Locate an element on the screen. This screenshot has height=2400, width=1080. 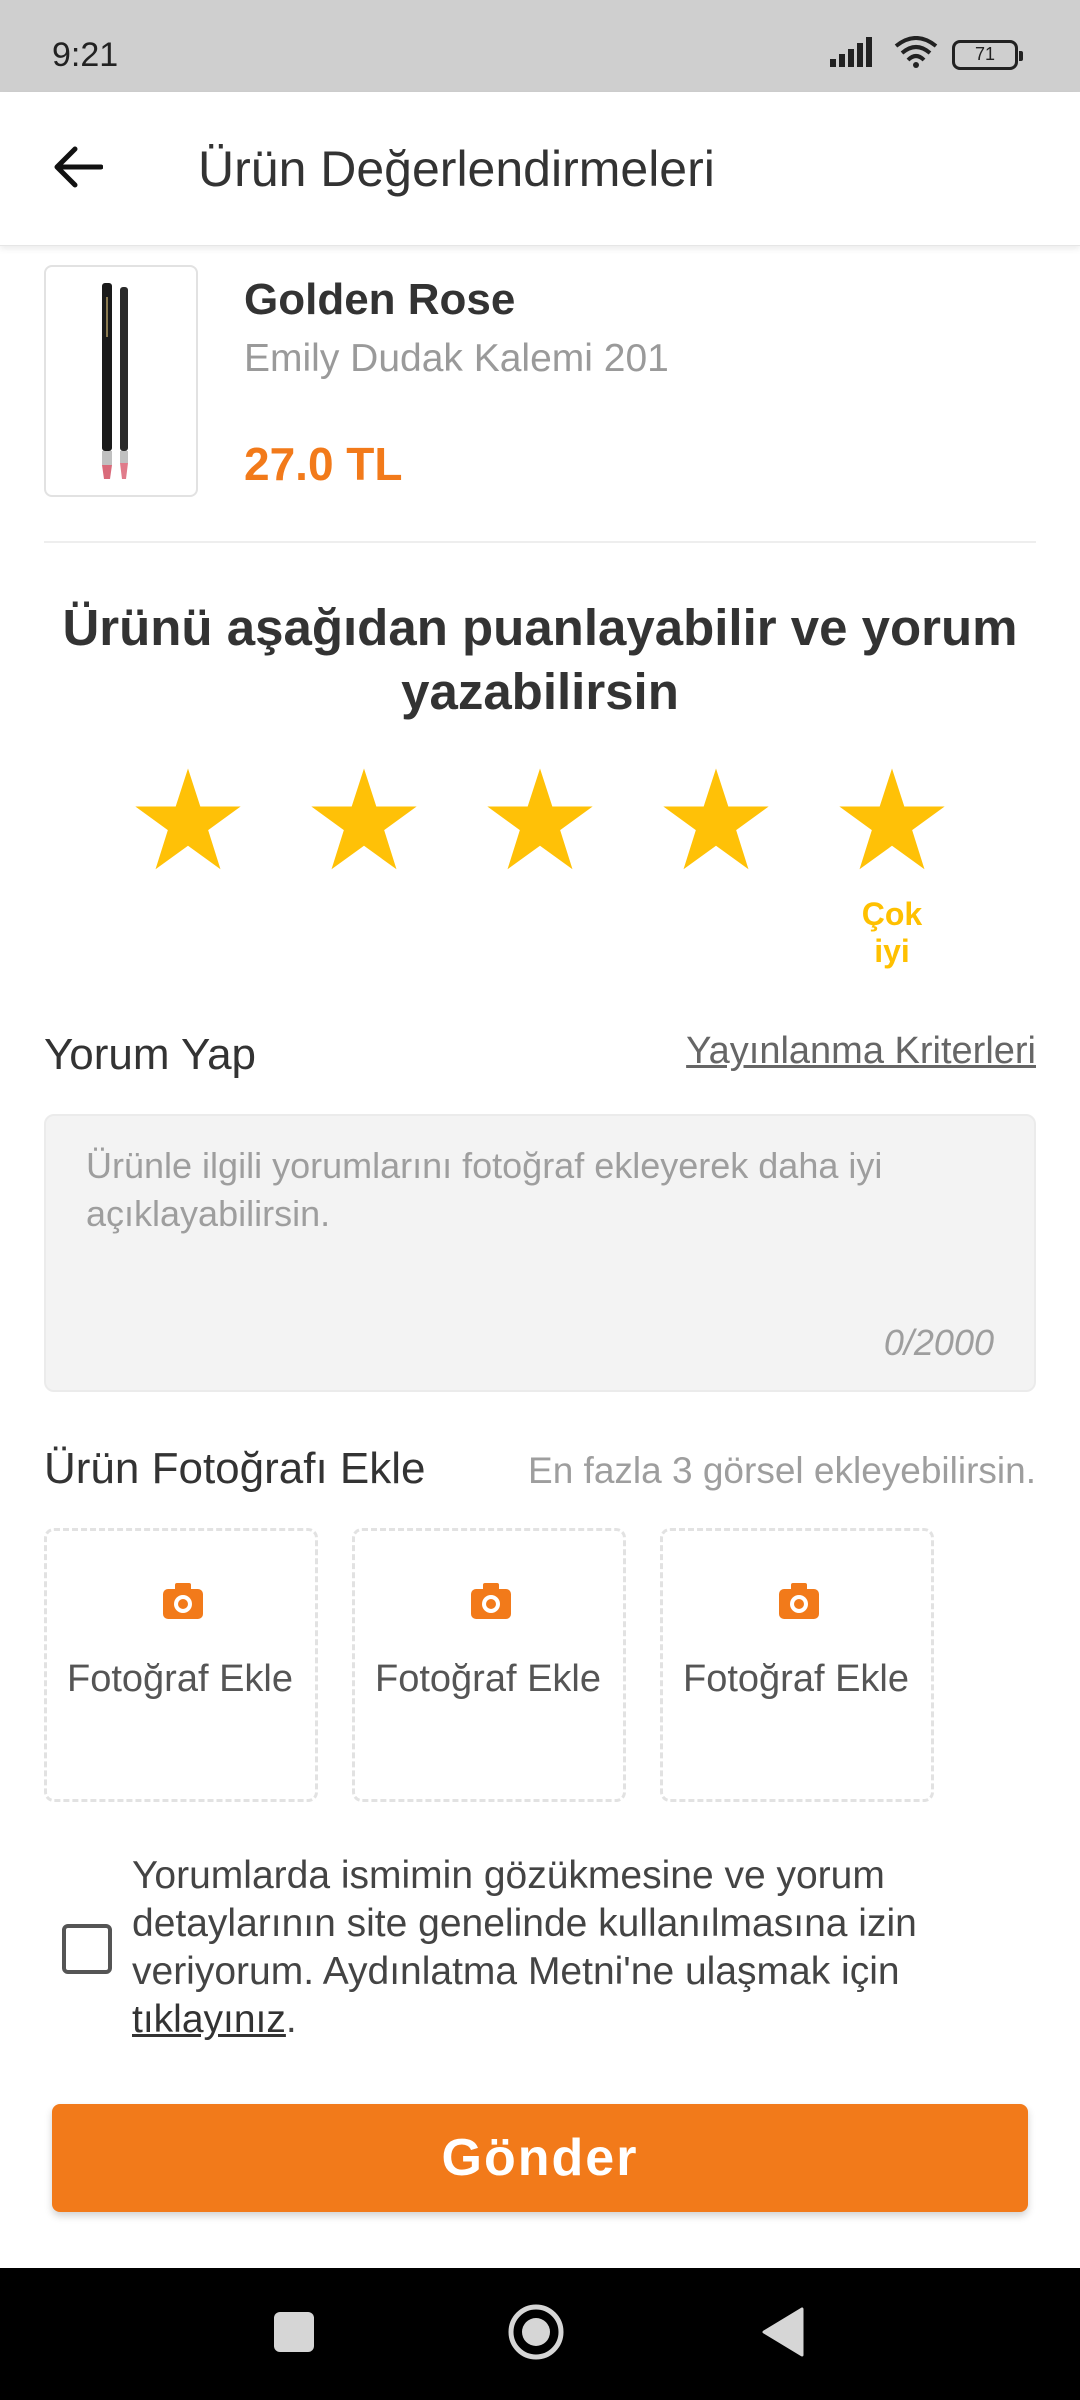
wifi-icon is located at coordinates (916, 54).